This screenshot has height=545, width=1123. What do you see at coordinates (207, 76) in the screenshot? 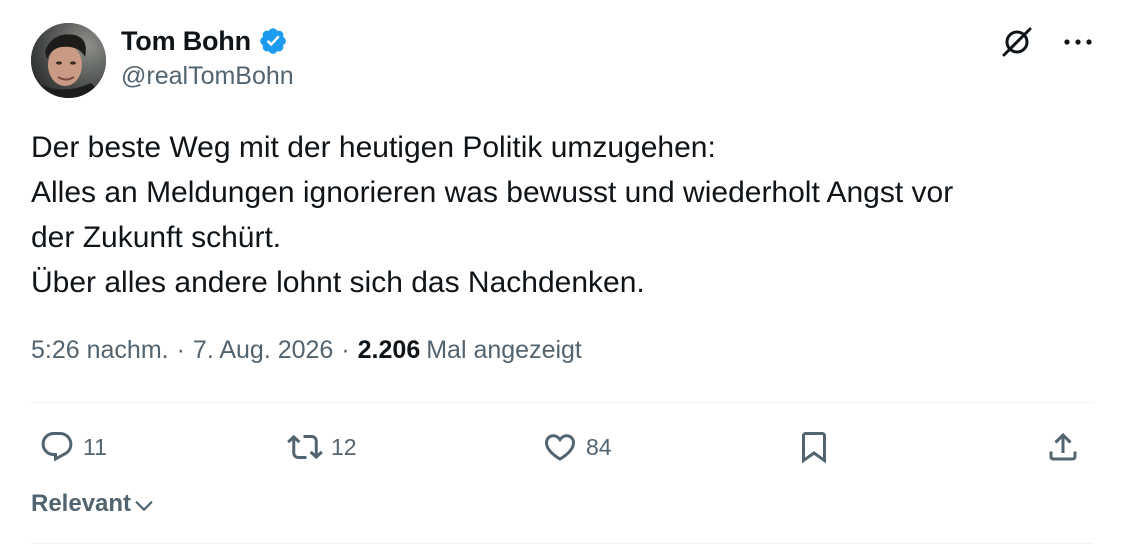
I see `author-handle: @realTomBohn` at bounding box center [207, 76].